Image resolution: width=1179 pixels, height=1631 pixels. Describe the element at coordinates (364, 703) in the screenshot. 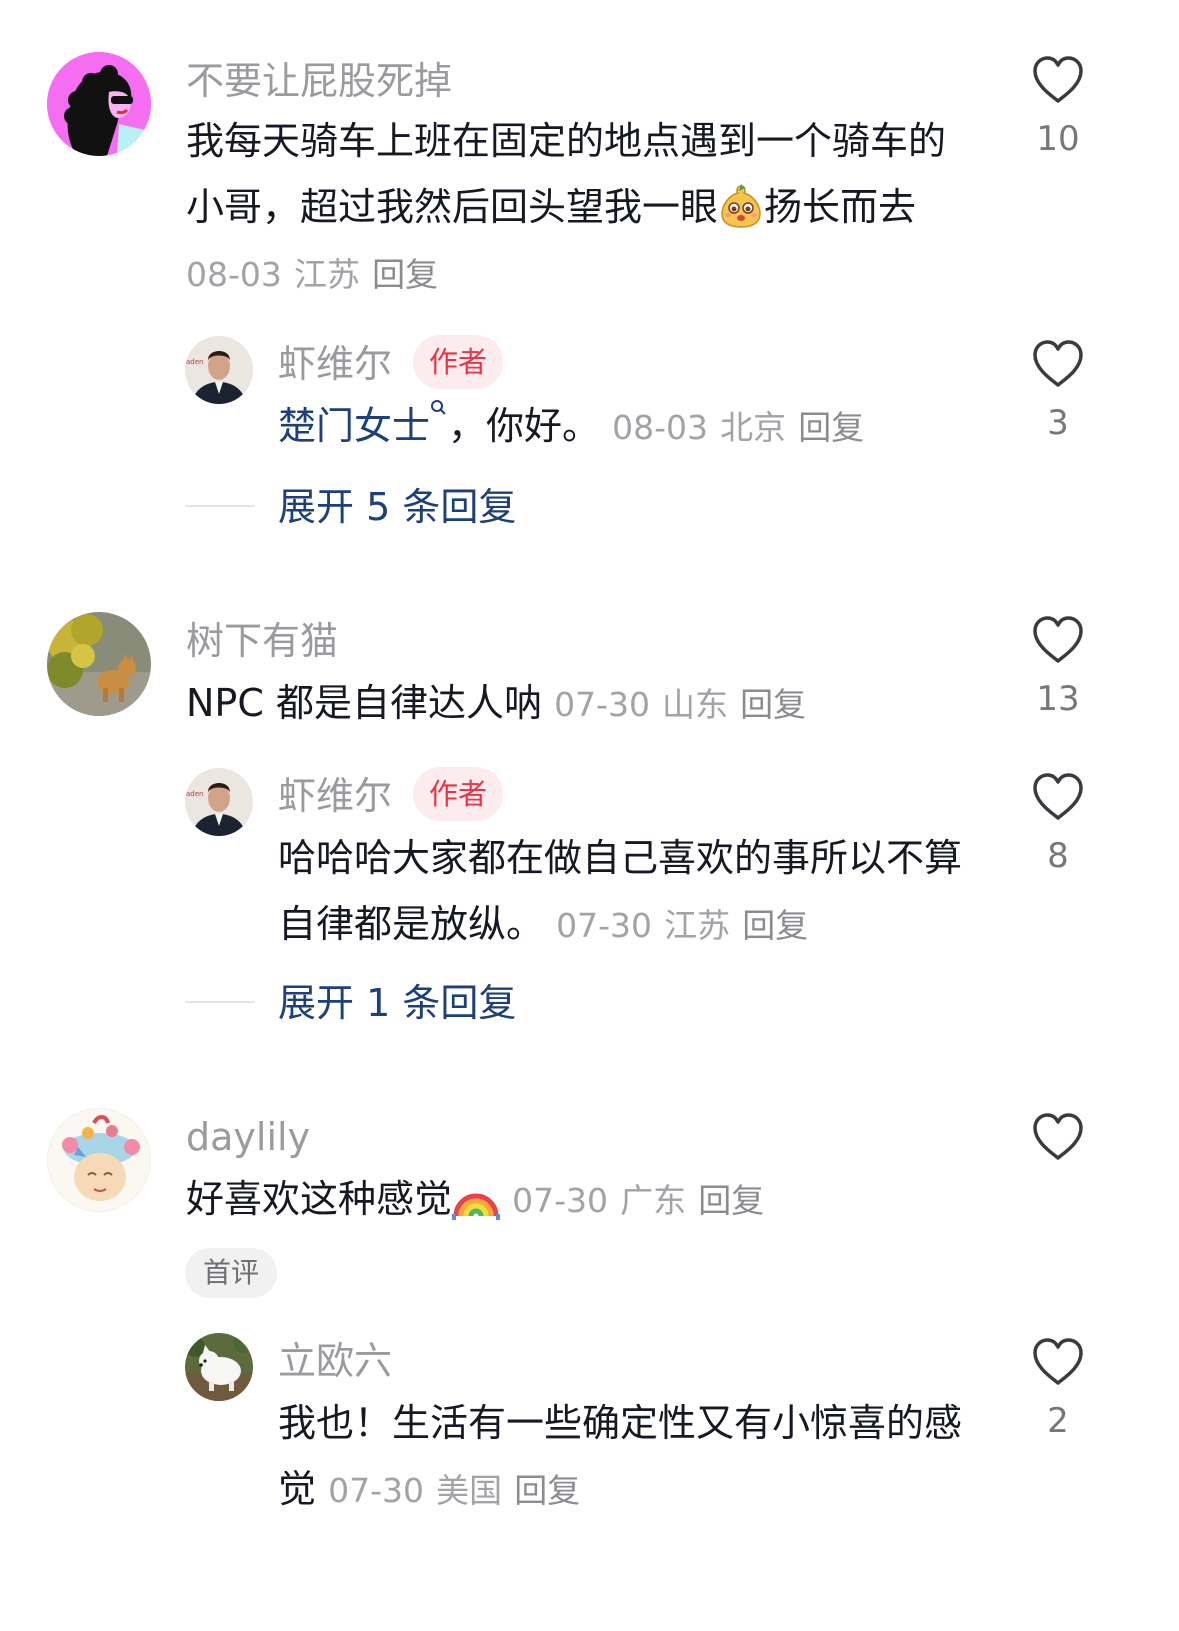

I see `comment-text-body: NPC 都是自律达人呐` at that location.